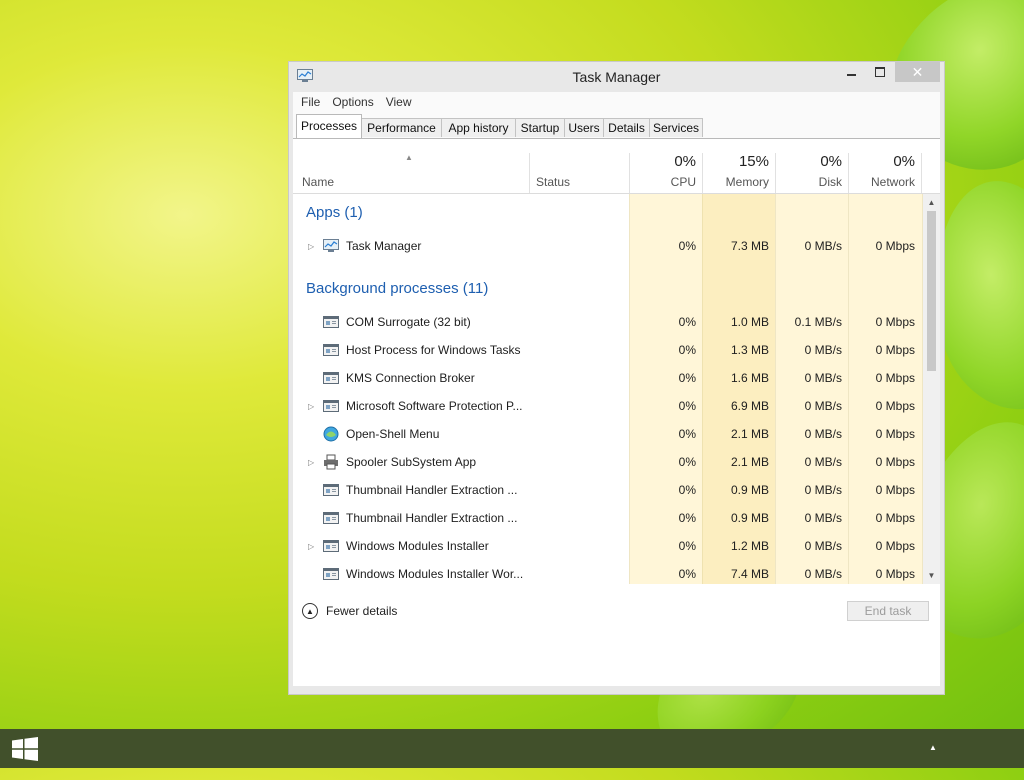  Describe the element at coordinates (616, 612) in the screenshot. I see `footer: ▲ Fewer details End task` at that location.